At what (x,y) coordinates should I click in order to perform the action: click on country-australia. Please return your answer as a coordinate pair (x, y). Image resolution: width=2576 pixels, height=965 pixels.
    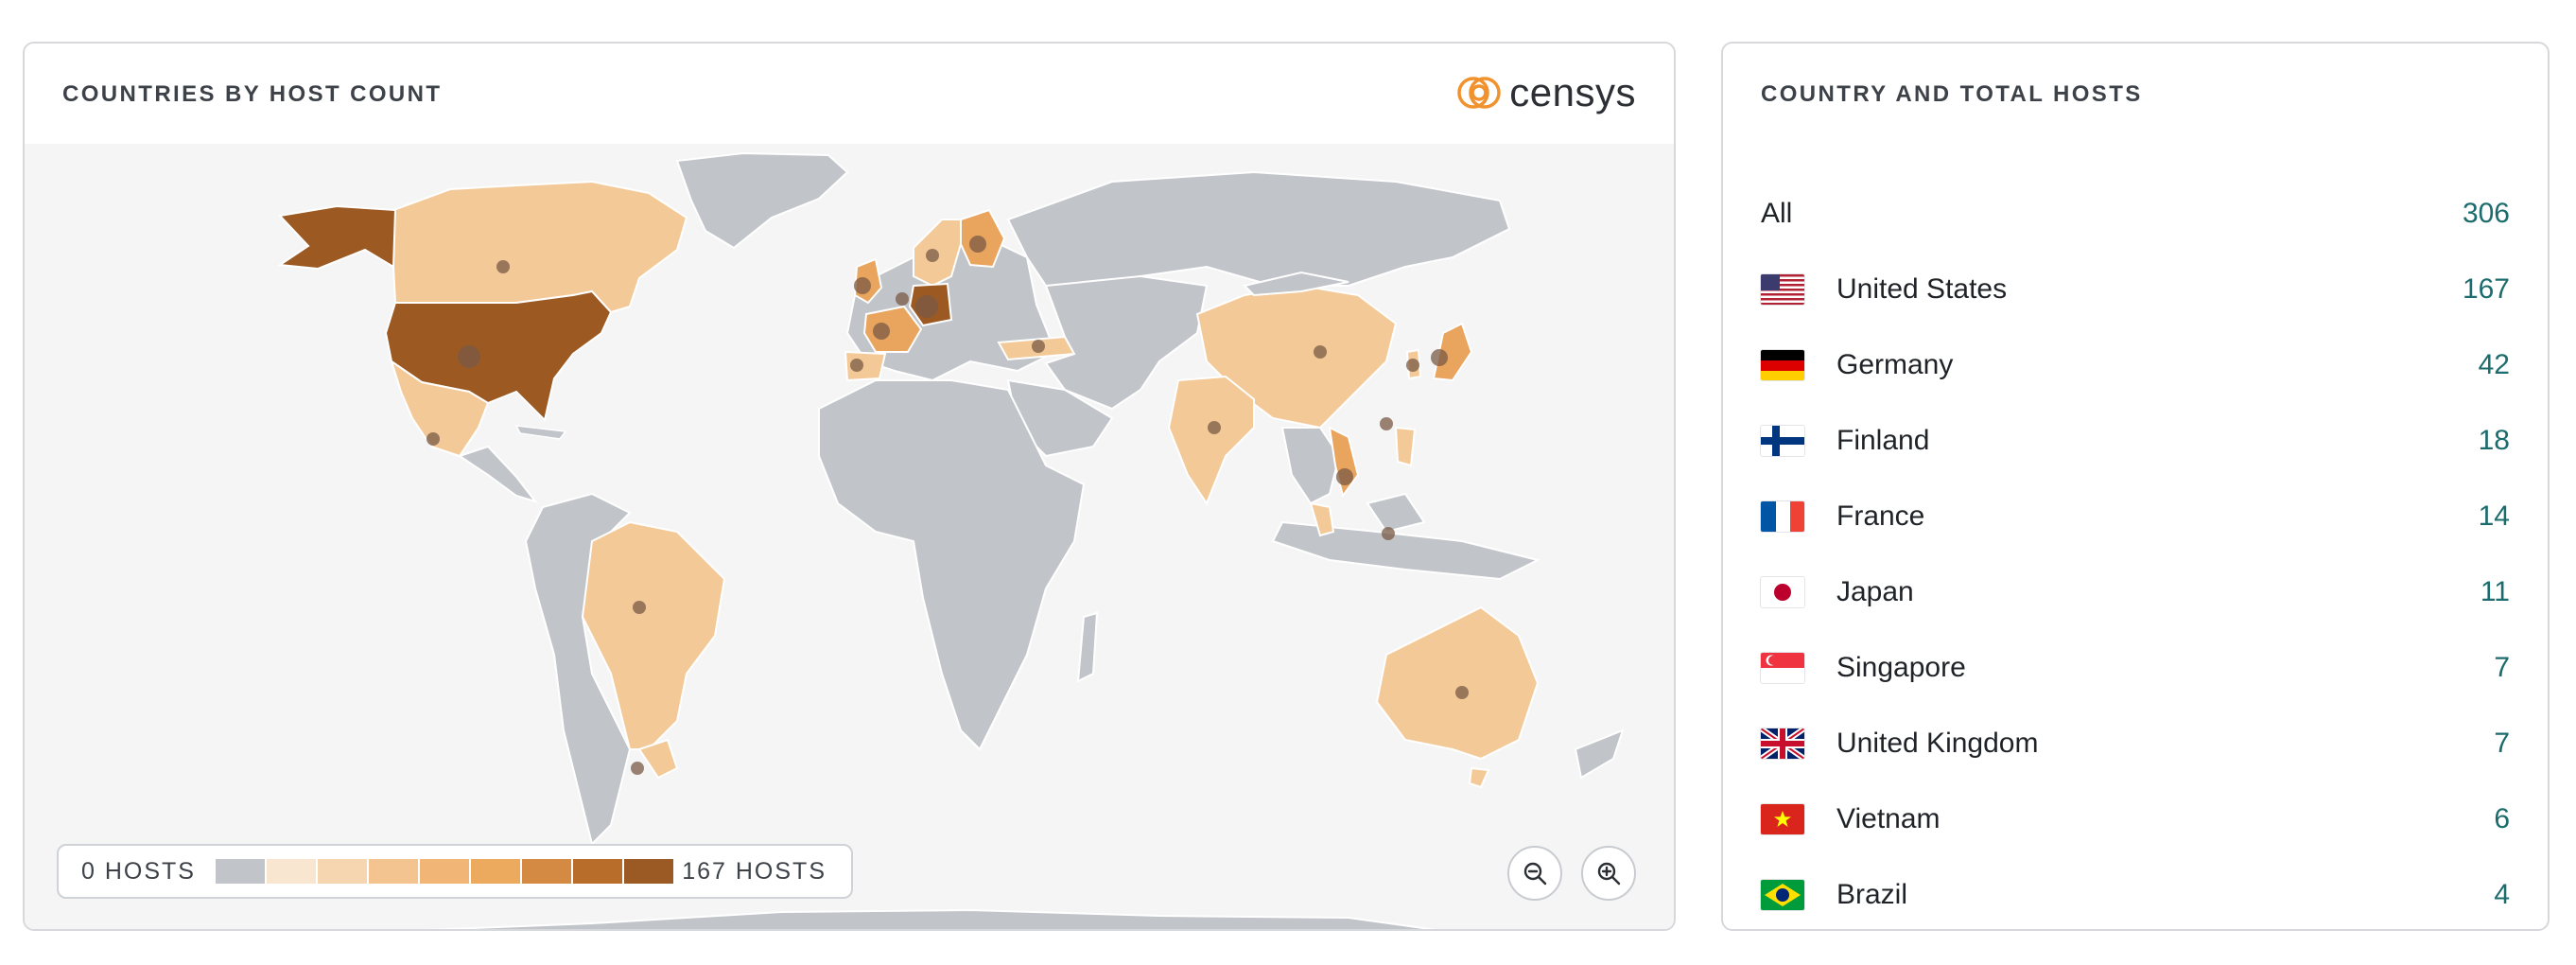
    Looking at the image, I should click on (1457, 683).